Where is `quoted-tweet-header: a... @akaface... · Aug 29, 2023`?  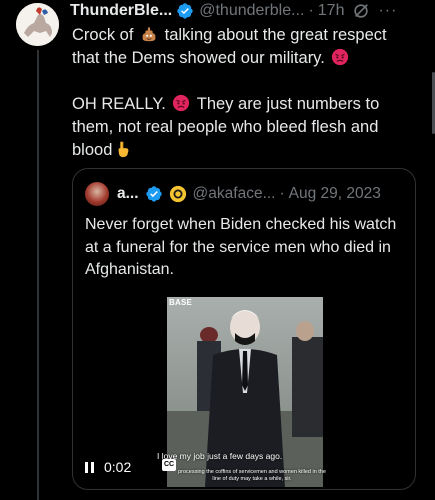
quoted-tweet-header: a... @akaface... · Aug 29, 2023 is located at coordinates (246, 194).